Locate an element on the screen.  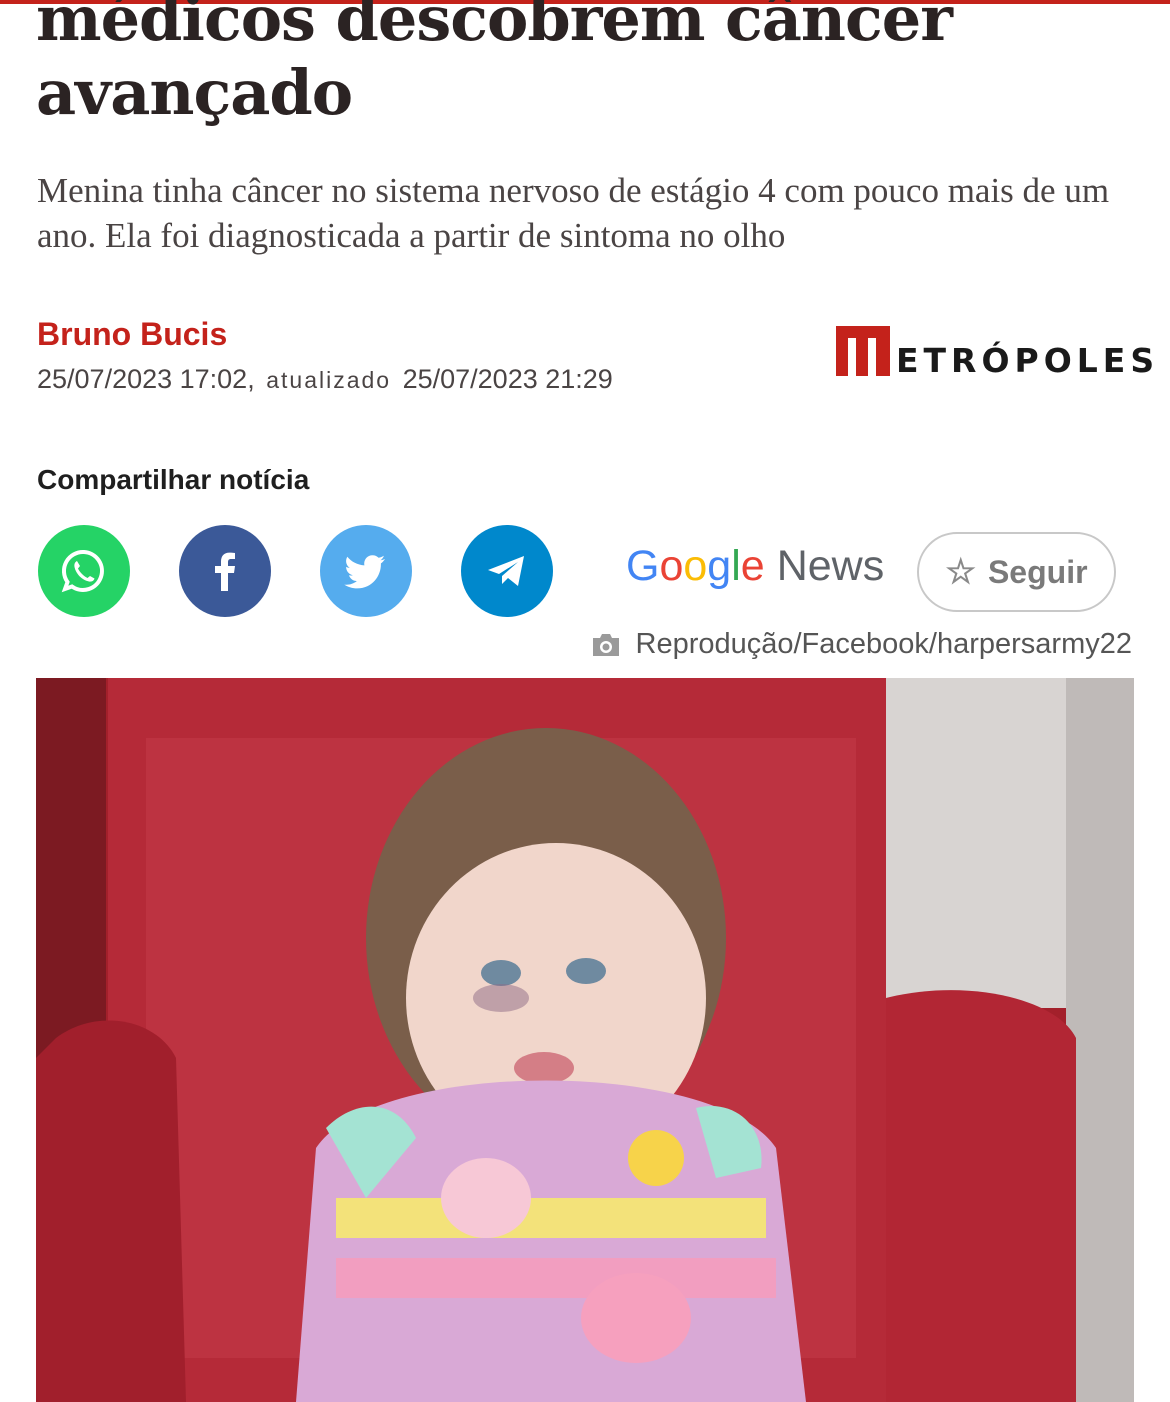
telegram-icon is located at coordinates (506, 571).